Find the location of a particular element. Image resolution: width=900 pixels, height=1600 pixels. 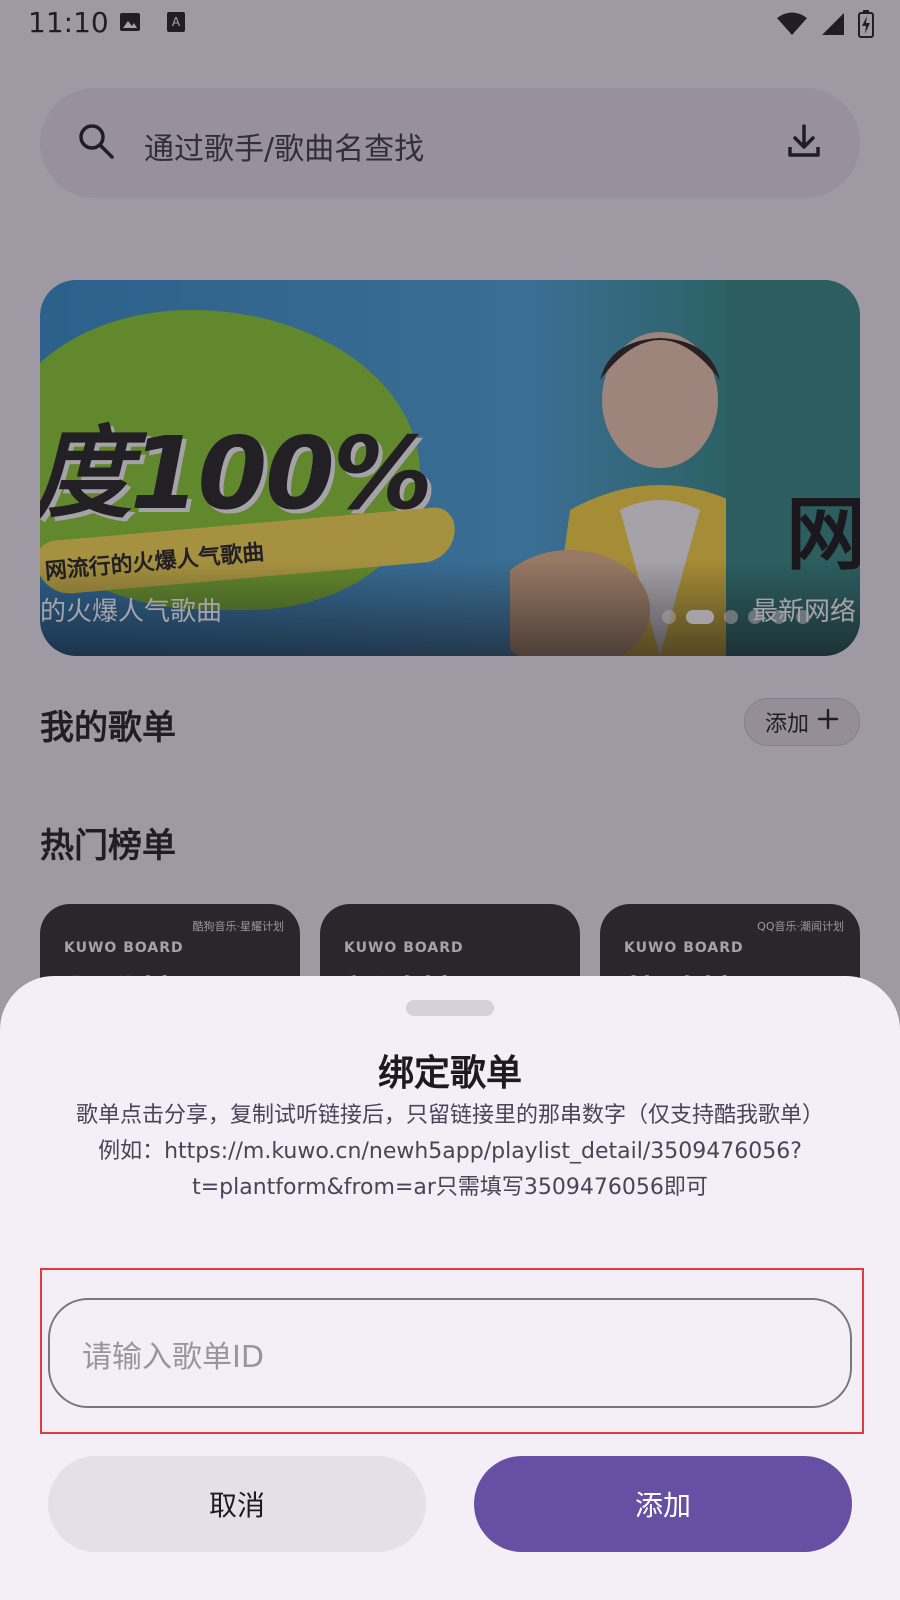

playlist-id-input: 请输入歌单ID is located at coordinates (450, 1353).